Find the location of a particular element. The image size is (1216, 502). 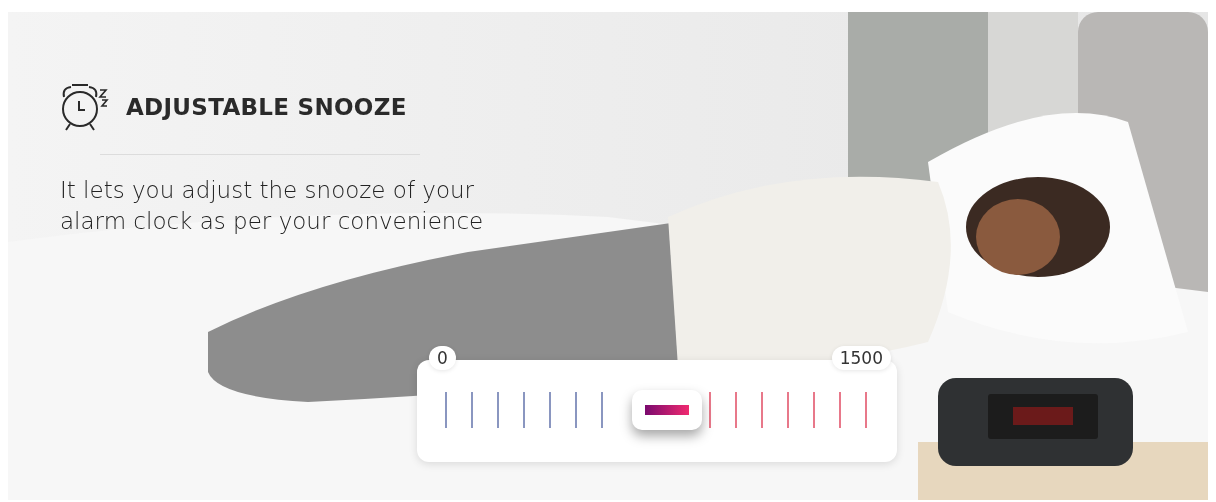

min-label: 0 is located at coordinates (442, 358).